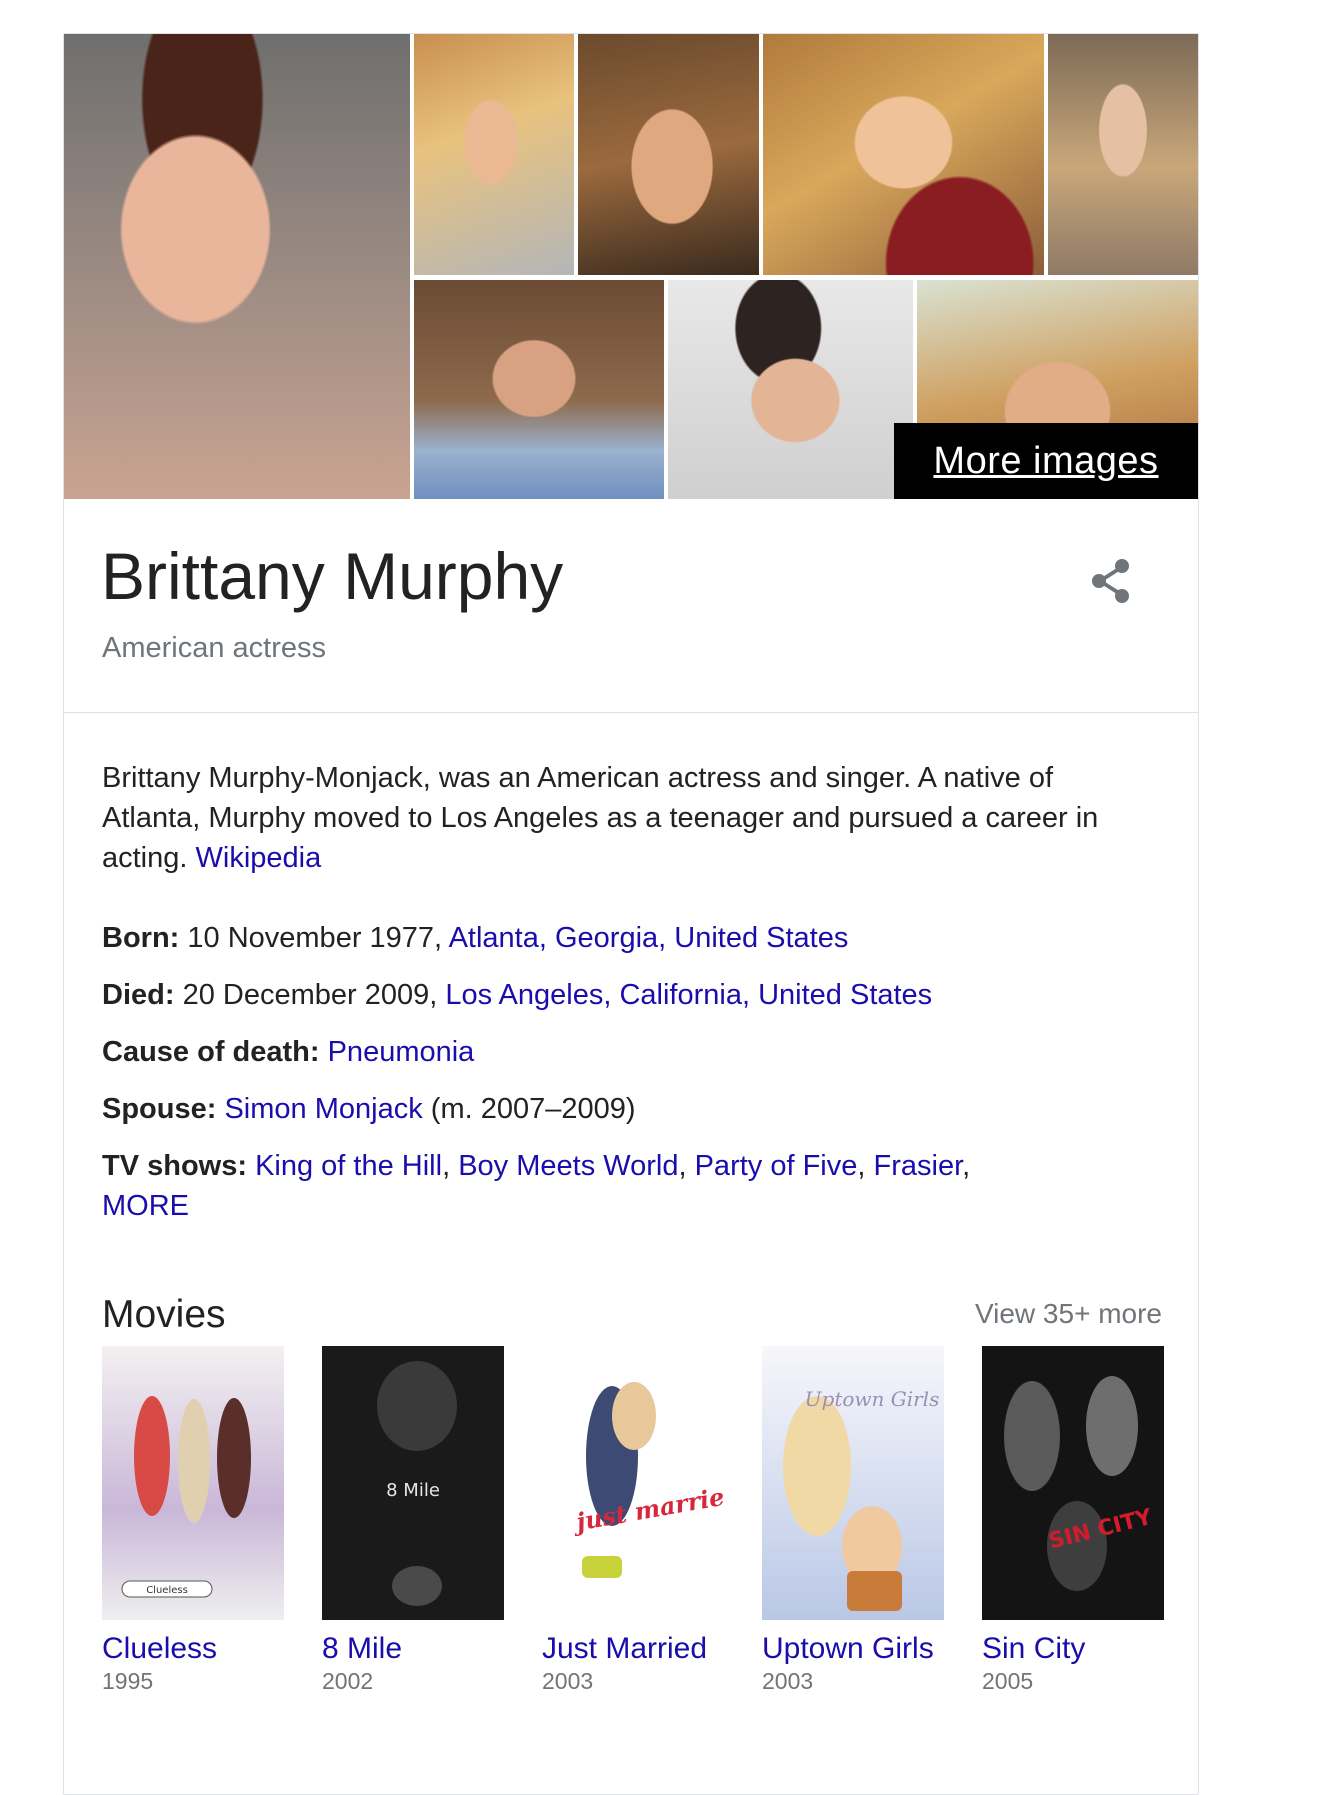 The width and height of the screenshot is (1344, 1795). What do you see at coordinates (414, 1649) in the screenshot?
I see `movie-title: 8 Mile` at bounding box center [414, 1649].